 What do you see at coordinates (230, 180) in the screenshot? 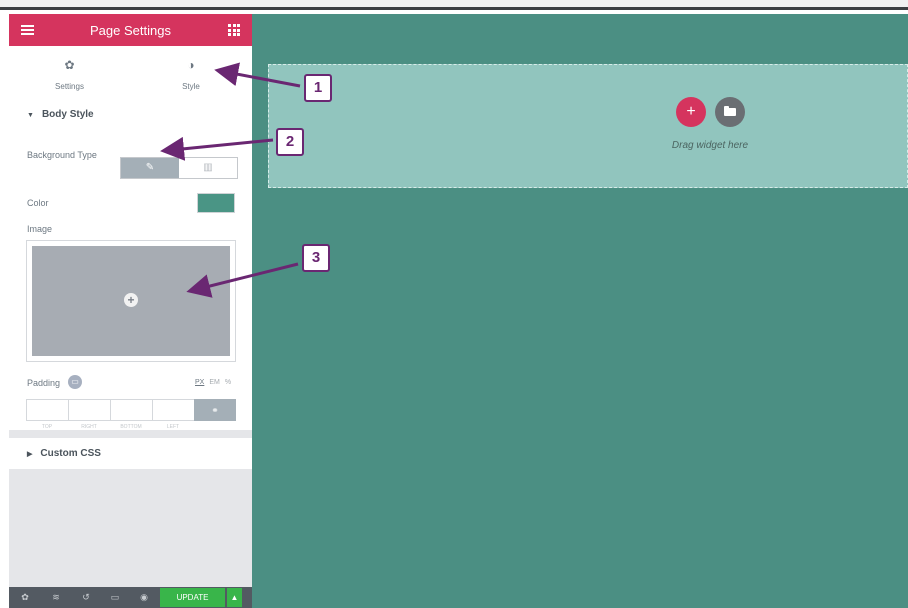
I see `annotation-arrows` at bounding box center [230, 180].